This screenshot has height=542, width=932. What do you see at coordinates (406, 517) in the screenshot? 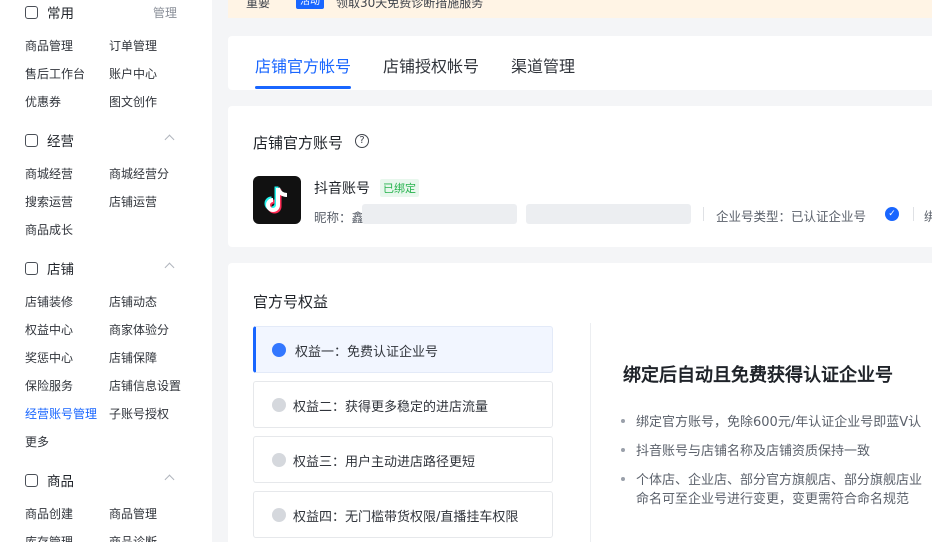
I see `benefit-label: 权益四：无门槛带货权限/直播挂车权限` at bounding box center [406, 517].